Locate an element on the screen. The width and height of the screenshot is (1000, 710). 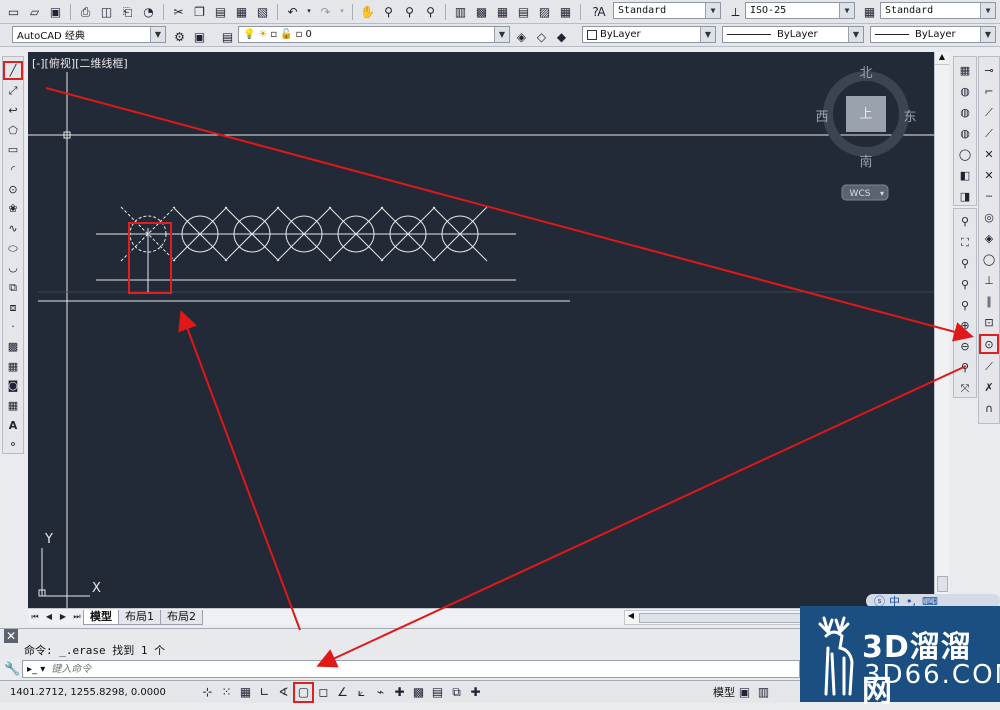
make-block-icon: ⧈ is located at coordinates (13, 307).